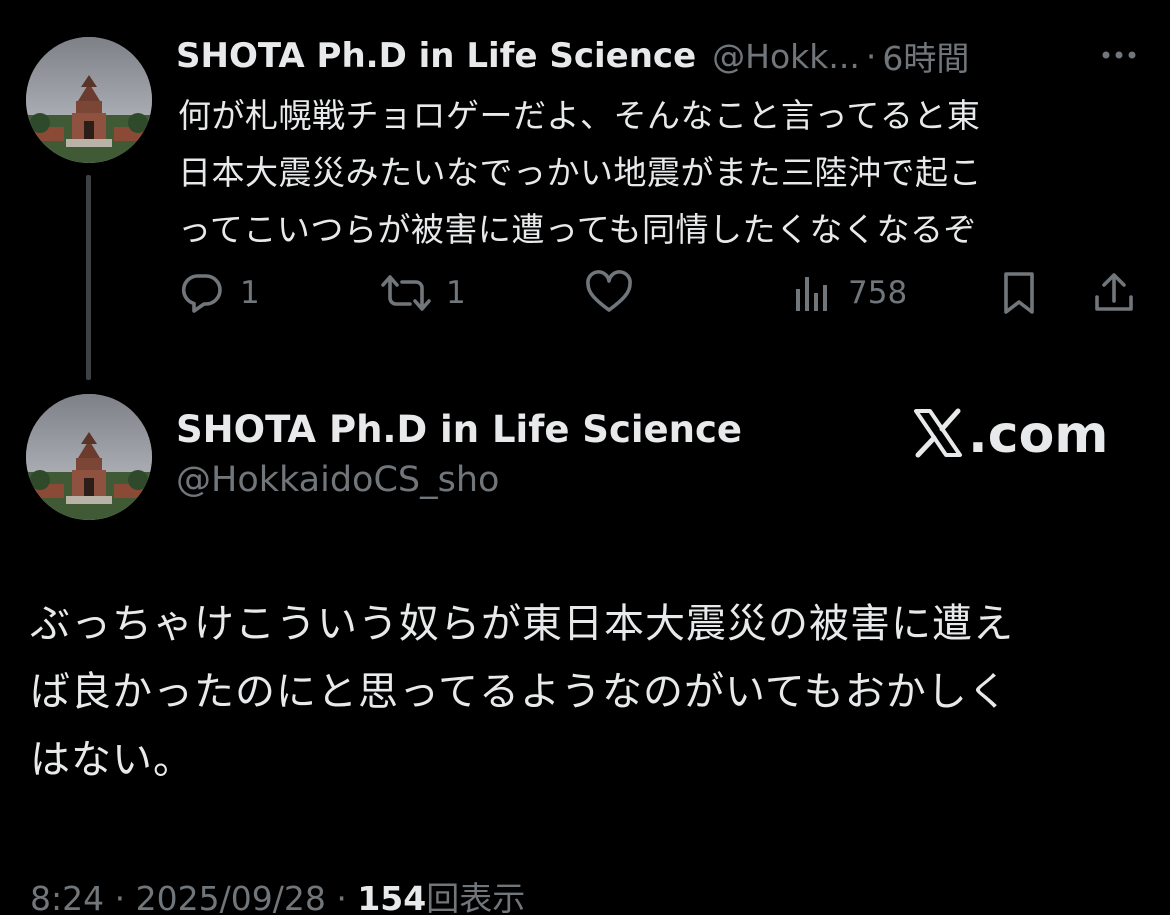 The height and width of the screenshot is (915, 1170). I want to click on like-button, so click(615, 293).